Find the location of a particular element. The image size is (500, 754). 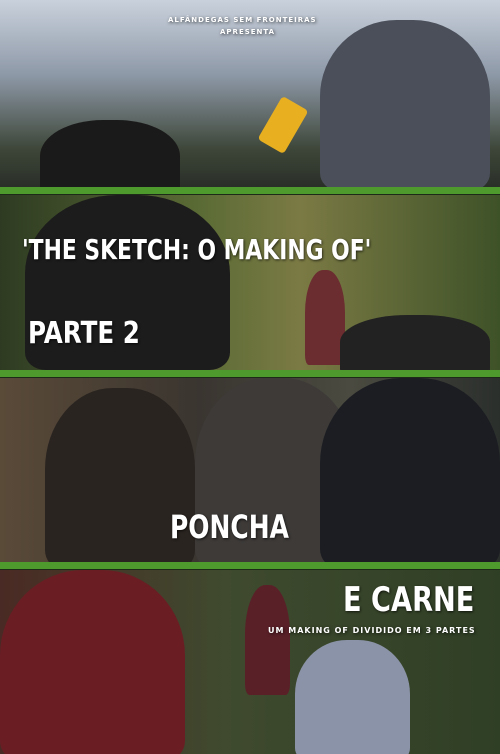

person-background is located at coordinates (325, 317).